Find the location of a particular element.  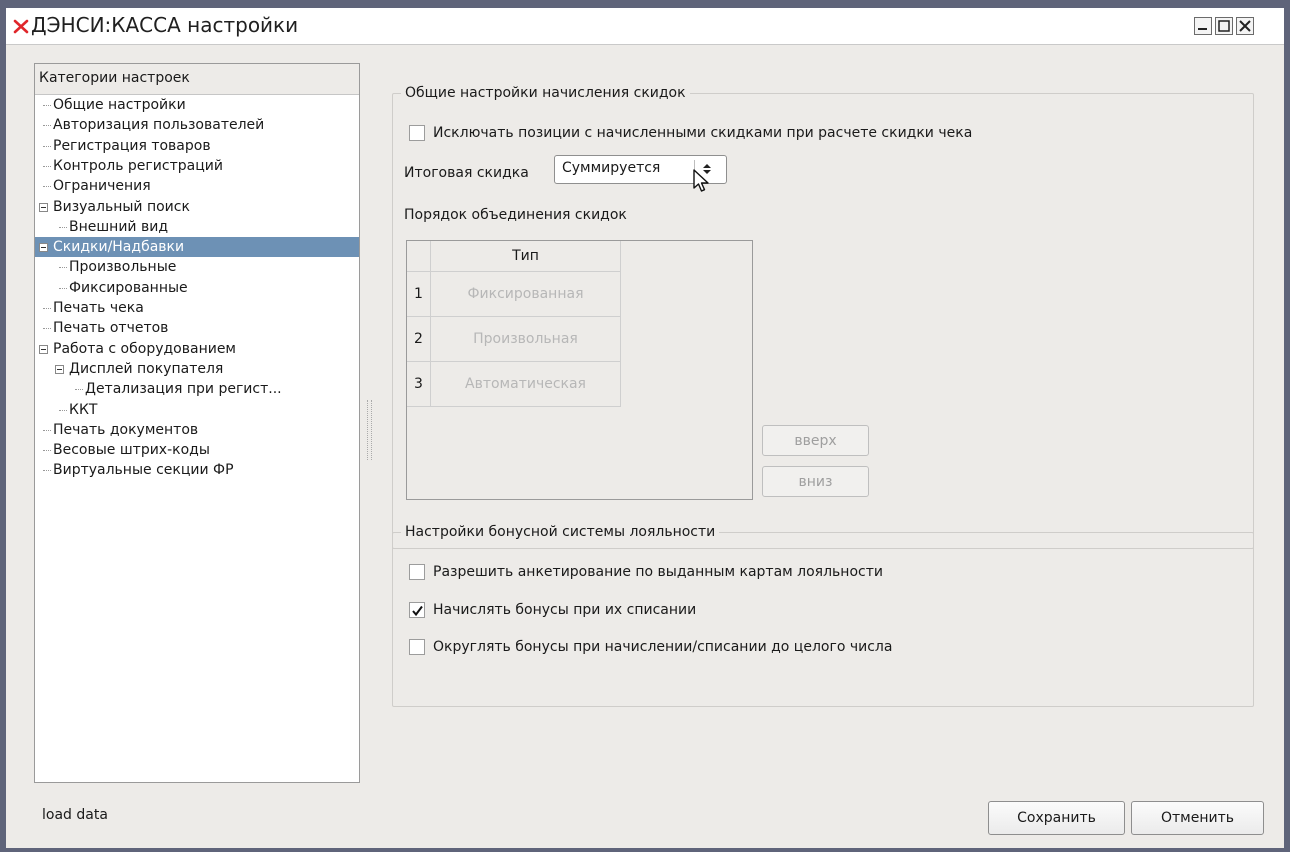

tree-item-label: Печать отчетов is located at coordinates (111, 328).